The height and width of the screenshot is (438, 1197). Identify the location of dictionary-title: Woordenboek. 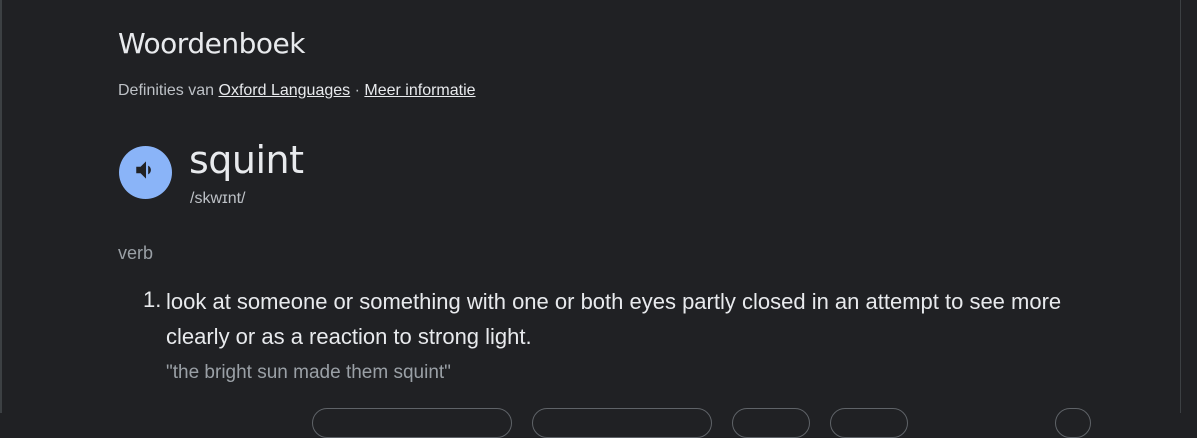
(211, 43).